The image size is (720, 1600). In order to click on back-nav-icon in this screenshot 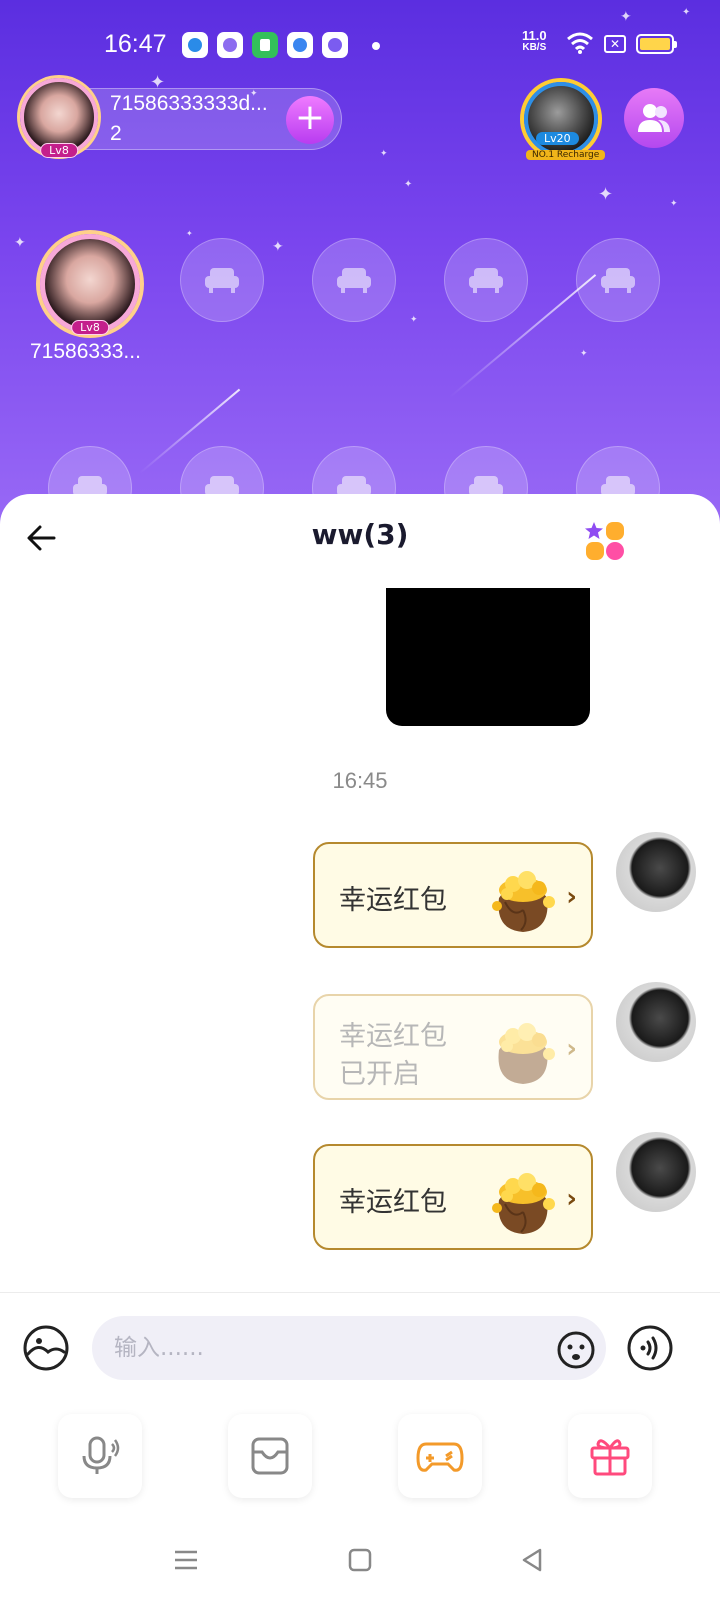, I will do `click(532, 1560)`.